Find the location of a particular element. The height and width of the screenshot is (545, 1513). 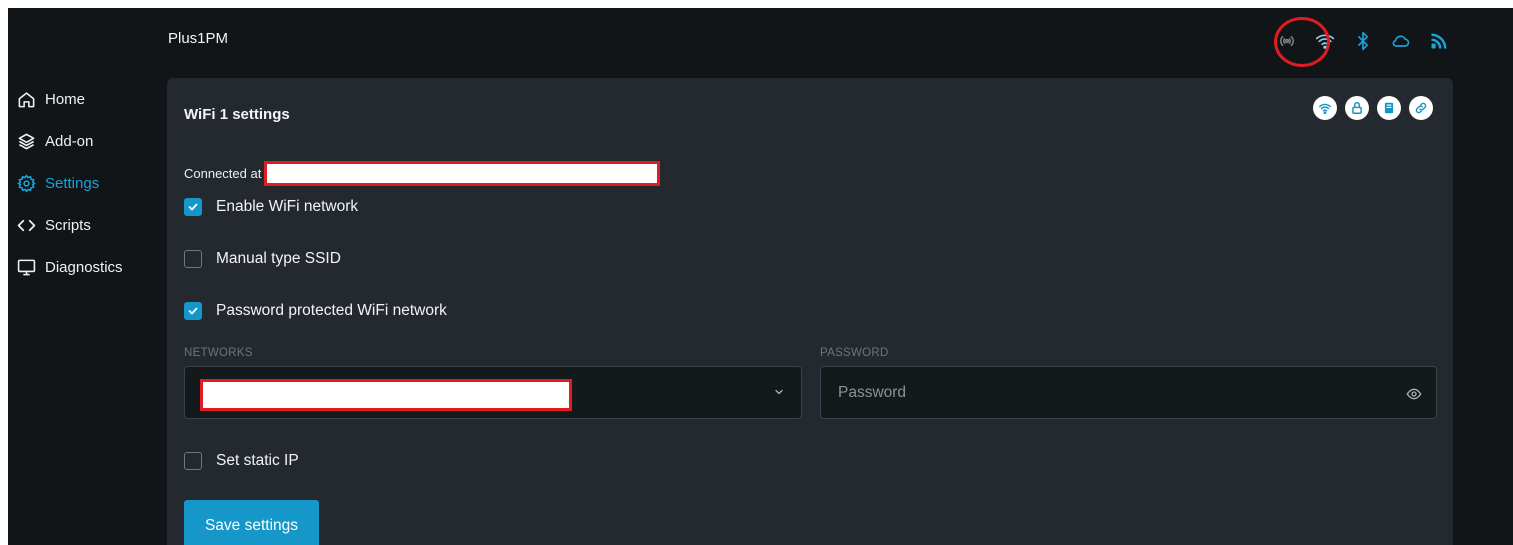

layers-icon is located at coordinates (26, 141).